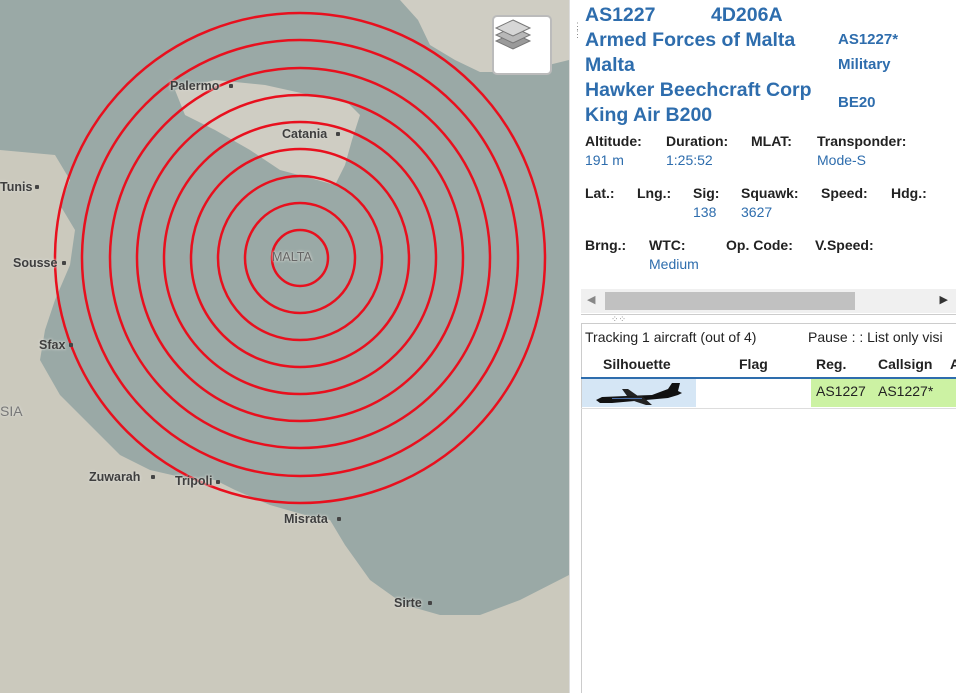 The height and width of the screenshot is (693, 956). What do you see at coordinates (305, 134) in the screenshot?
I see `city-label-catania: Catania` at bounding box center [305, 134].